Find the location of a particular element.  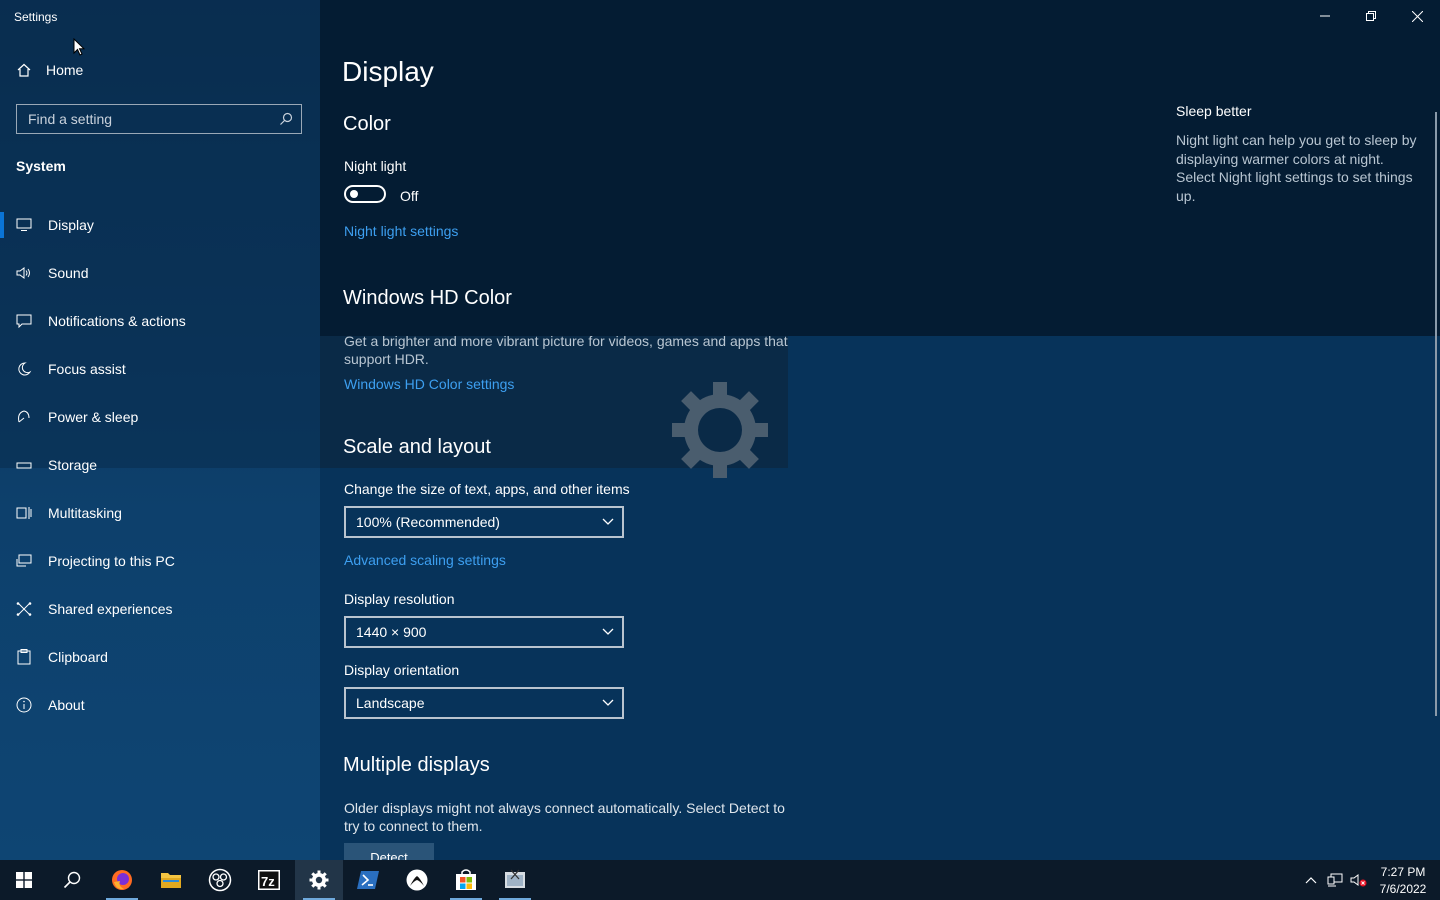

sidebar-item-display: Display is located at coordinates (161, 225).